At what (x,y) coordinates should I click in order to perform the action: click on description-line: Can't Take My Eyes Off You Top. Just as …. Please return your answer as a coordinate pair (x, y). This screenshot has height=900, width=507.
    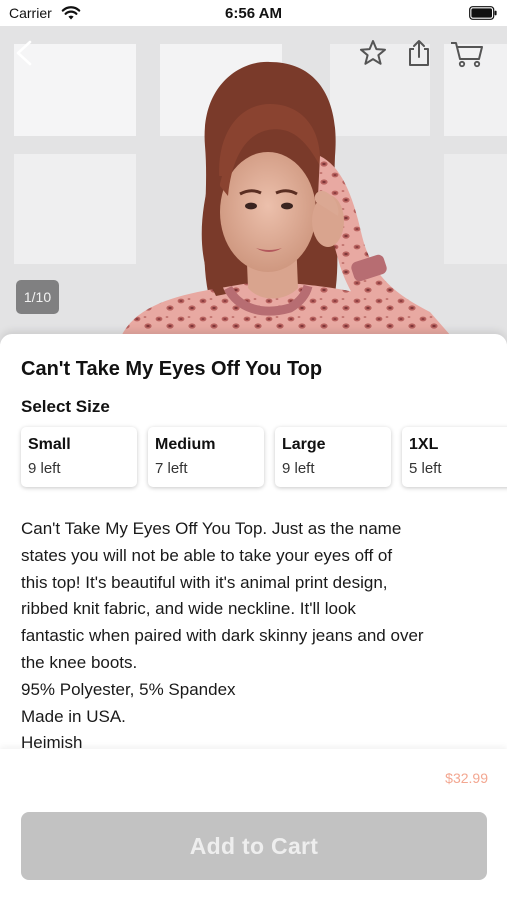
    Looking at the image, I should click on (211, 528).